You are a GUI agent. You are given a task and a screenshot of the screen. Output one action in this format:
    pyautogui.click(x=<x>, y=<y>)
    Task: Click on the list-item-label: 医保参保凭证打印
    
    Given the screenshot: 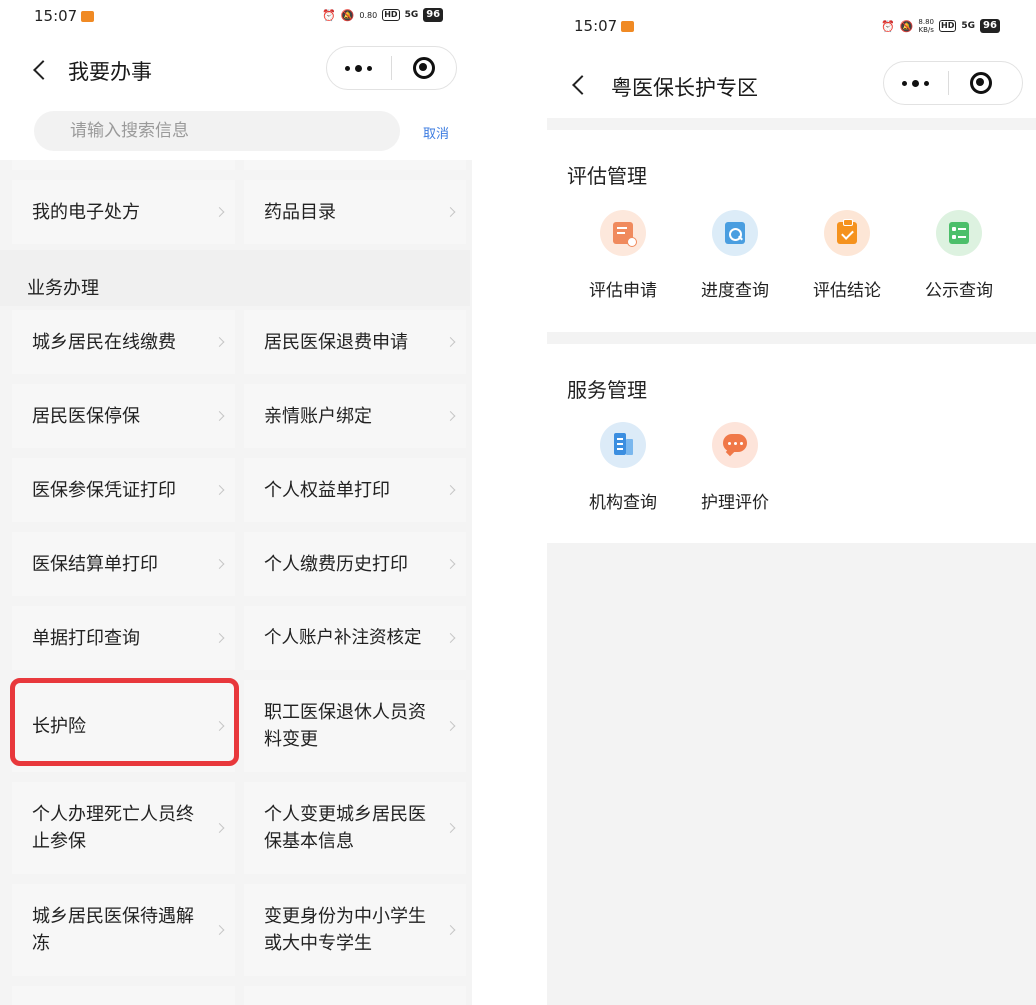 What is the action you would take?
    pyautogui.click(x=104, y=490)
    